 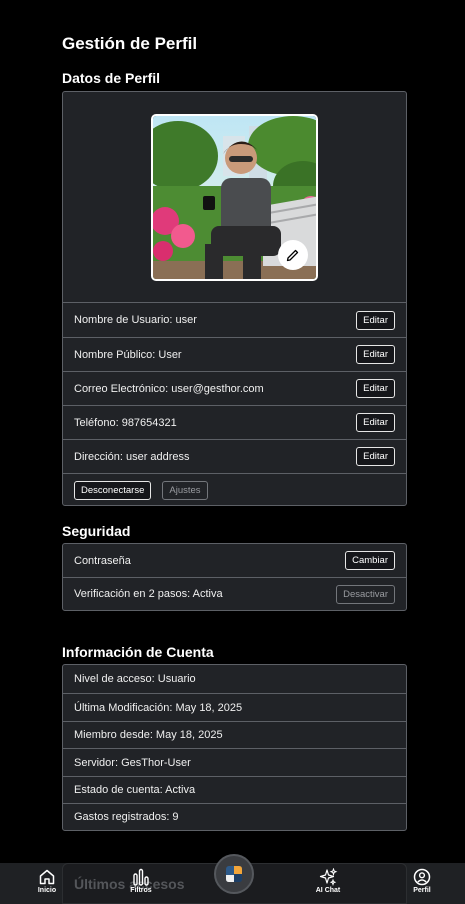 I want to click on field-phone-row: Teléfono: 987654321 Editar, so click(x=234, y=422).